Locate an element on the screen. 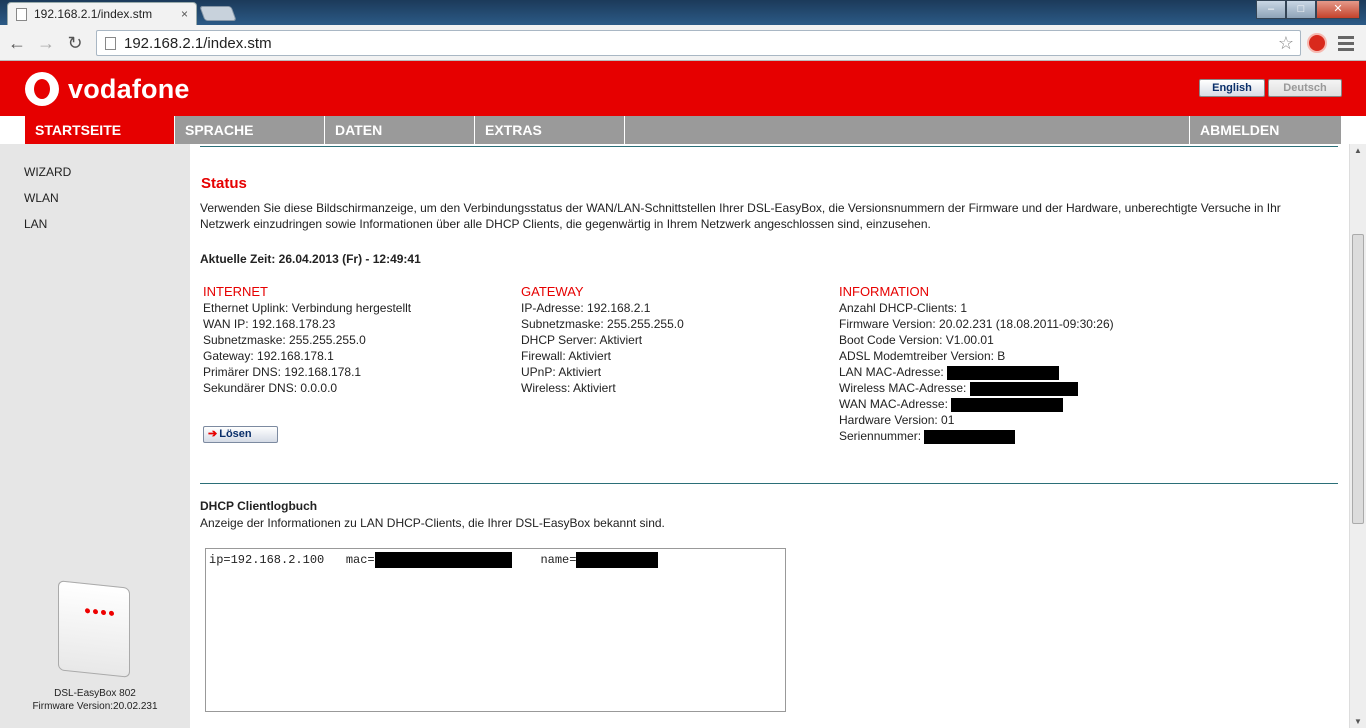 The width and height of the screenshot is (1366, 728). browser-tab: 192.168.2.1/index.stm × is located at coordinates (102, 13).